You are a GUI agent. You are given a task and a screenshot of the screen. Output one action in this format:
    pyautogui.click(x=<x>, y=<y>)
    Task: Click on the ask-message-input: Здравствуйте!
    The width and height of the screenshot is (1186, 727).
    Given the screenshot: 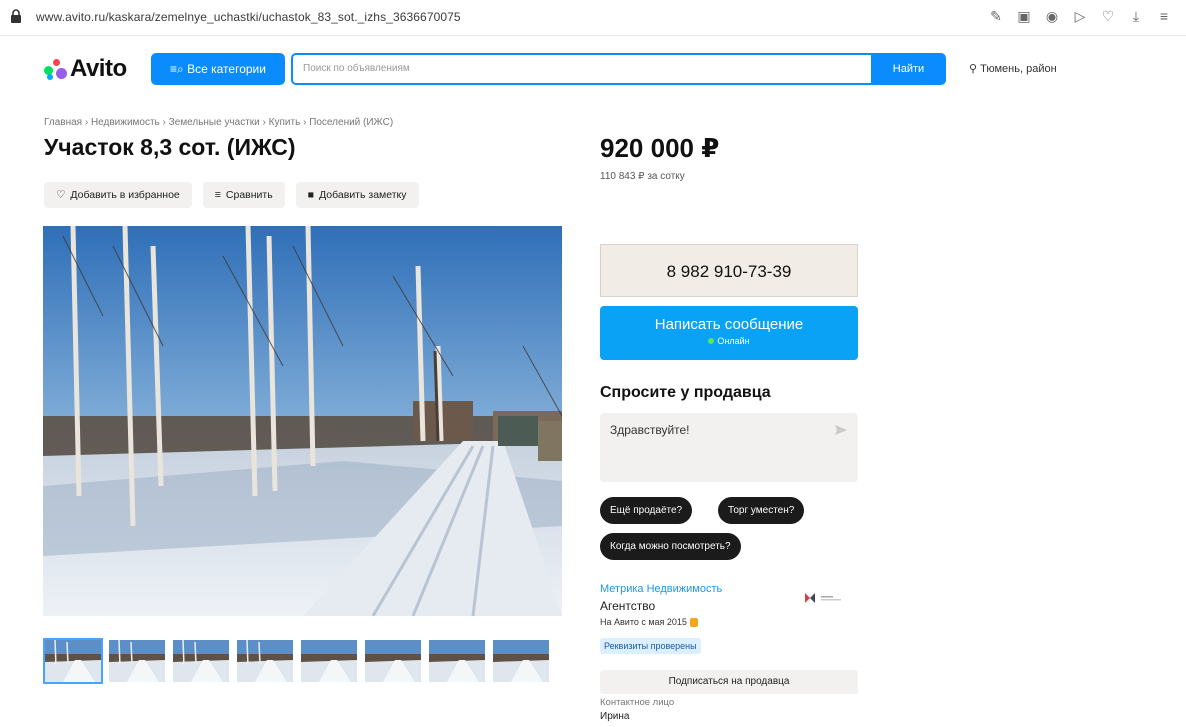 What is the action you would take?
    pyautogui.click(x=729, y=447)
    